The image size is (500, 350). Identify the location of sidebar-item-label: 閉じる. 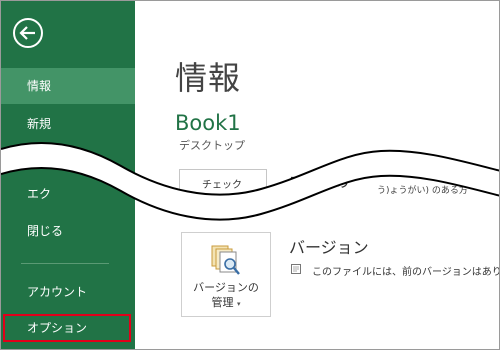
(45, 231).